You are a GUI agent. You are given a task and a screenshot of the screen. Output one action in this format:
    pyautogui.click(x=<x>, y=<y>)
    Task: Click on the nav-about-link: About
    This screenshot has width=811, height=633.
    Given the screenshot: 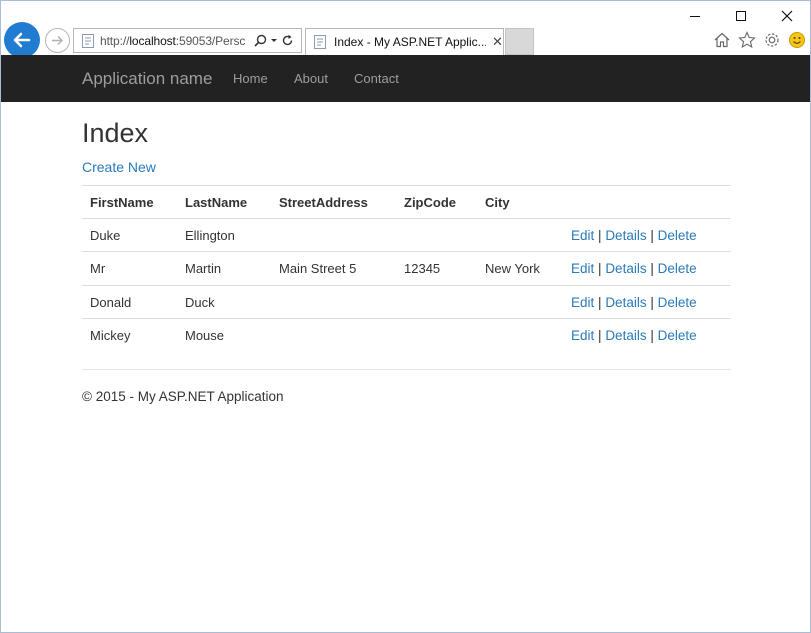 What is the action you would take?
    pyautogui.click(x=311, y=78)
    